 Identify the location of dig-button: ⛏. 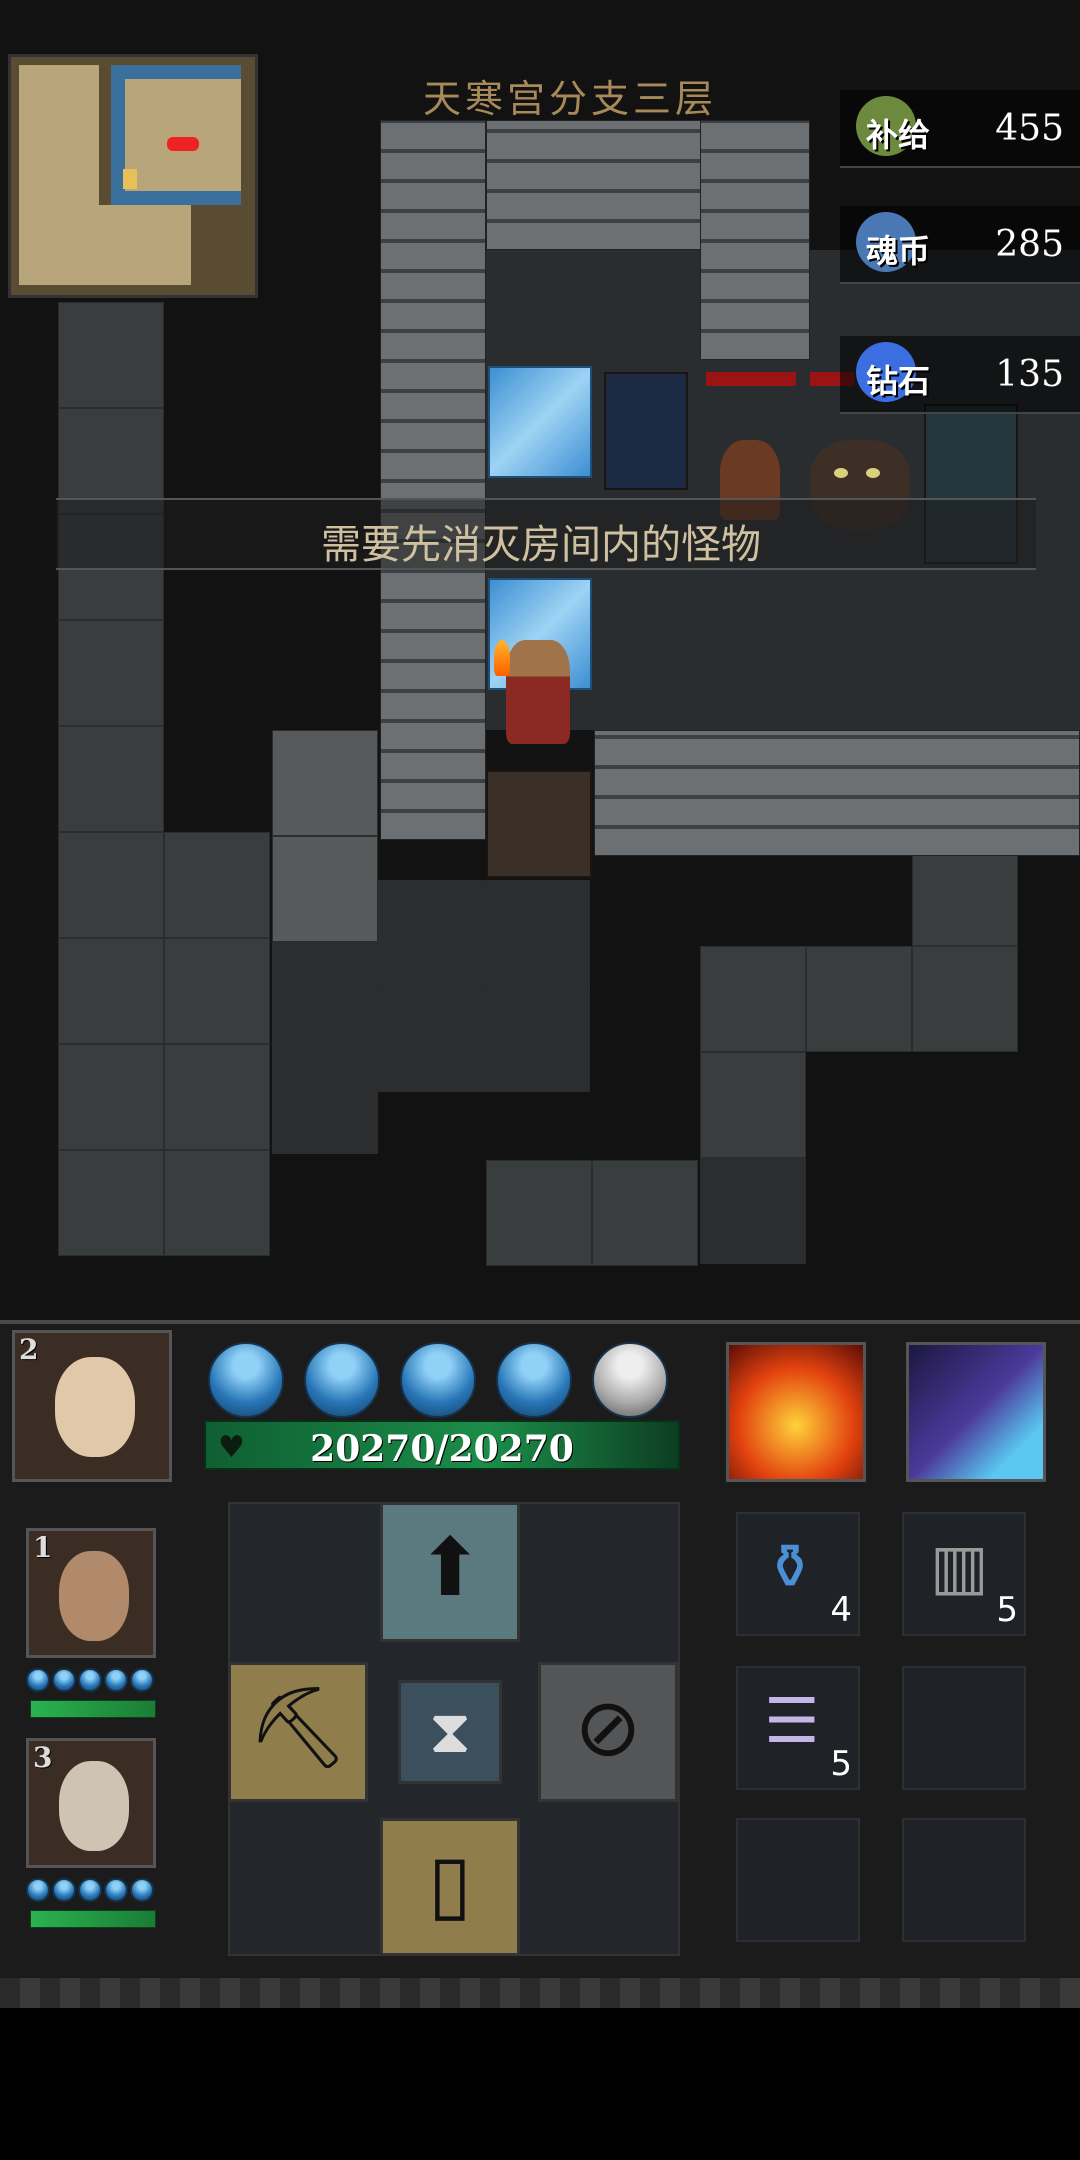
(298, 1732).